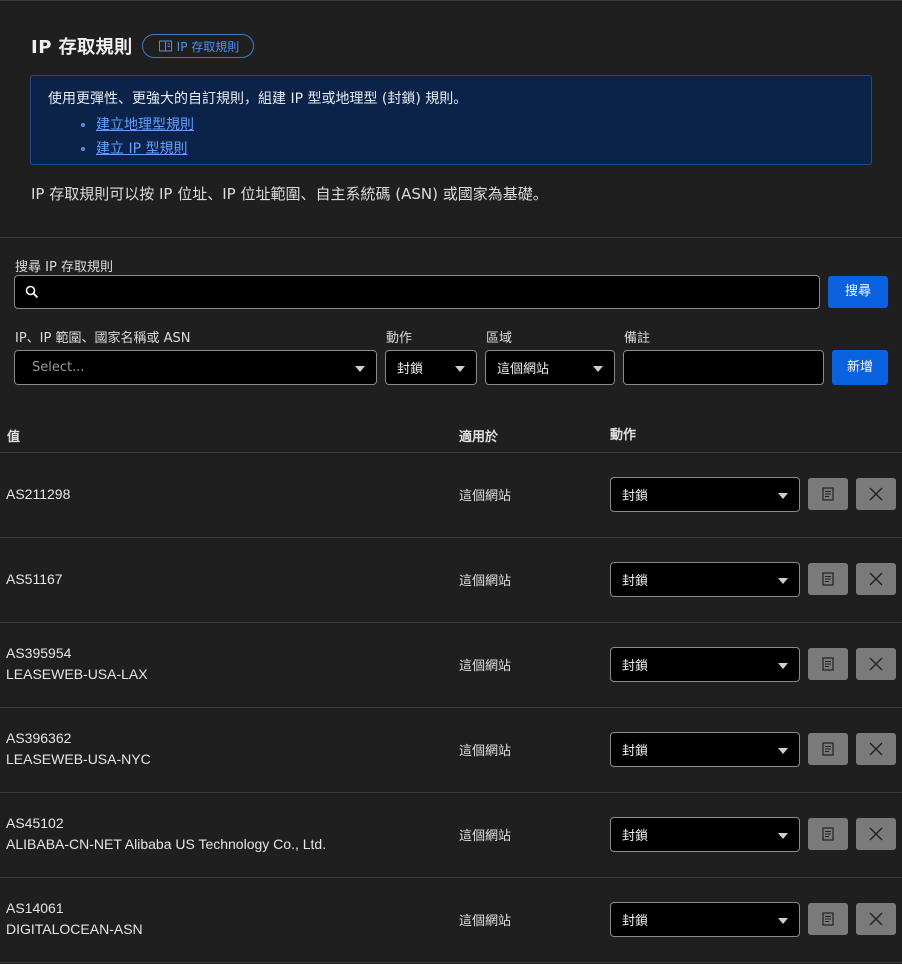  I want to click on search-field, so click(417, 292).